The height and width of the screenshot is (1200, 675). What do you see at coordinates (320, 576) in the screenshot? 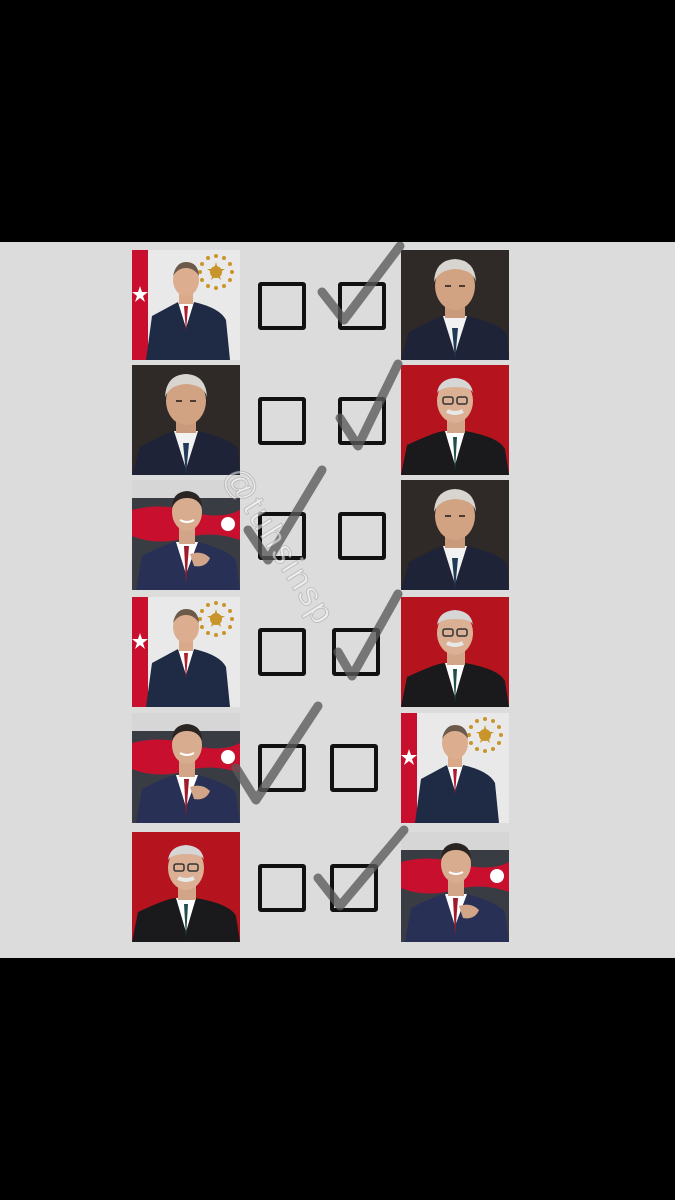
I see `check-marks-overlay` at bounding box center [320, 576].